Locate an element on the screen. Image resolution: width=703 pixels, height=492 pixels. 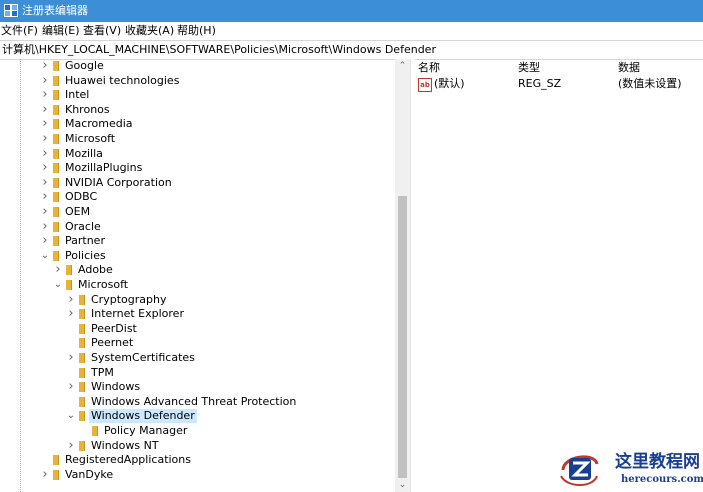
tree-item: › Mozilla is located at coordinates (197, 153).